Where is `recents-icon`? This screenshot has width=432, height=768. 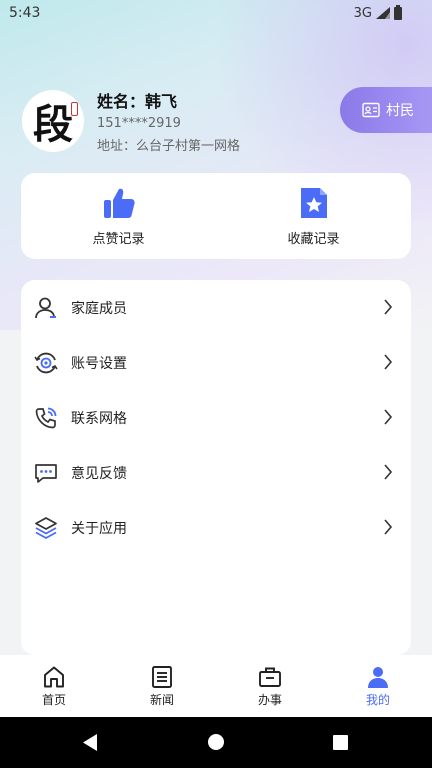 recents-icon is located at coordinates (340, 742).